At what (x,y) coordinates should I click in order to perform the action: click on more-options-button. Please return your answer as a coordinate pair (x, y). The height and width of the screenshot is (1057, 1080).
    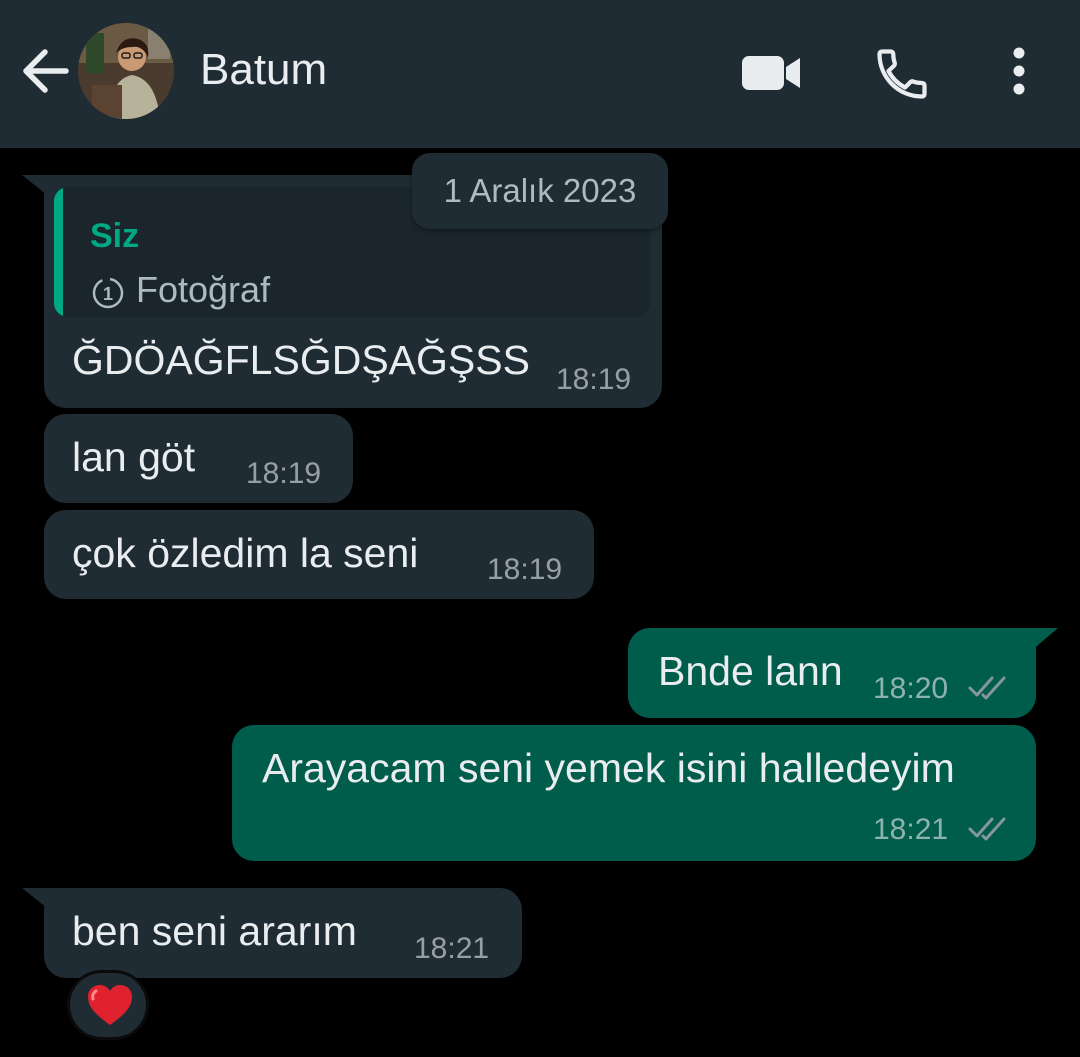
    Looking at the image, I should click on (1019, 72).